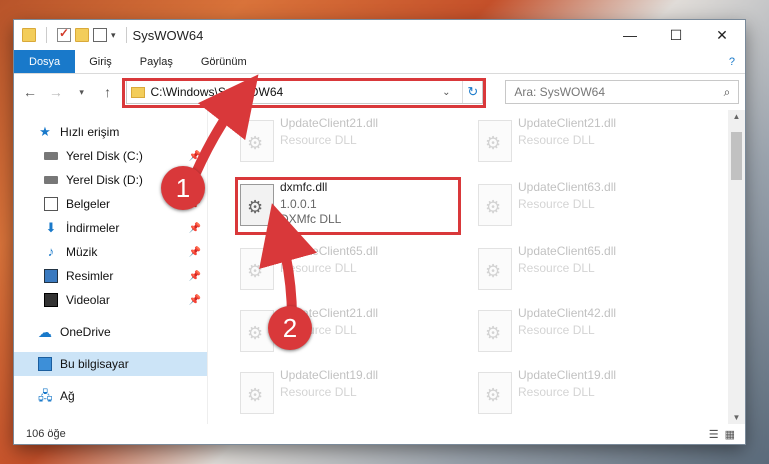 Image resolution: width=769 pixels, height=464 pixels. What do you see at coordinates (104, 156) in the screenshot?
I see `sidebar-item-label: Yerel Disk (C:)` at bounding box center [104, 156].